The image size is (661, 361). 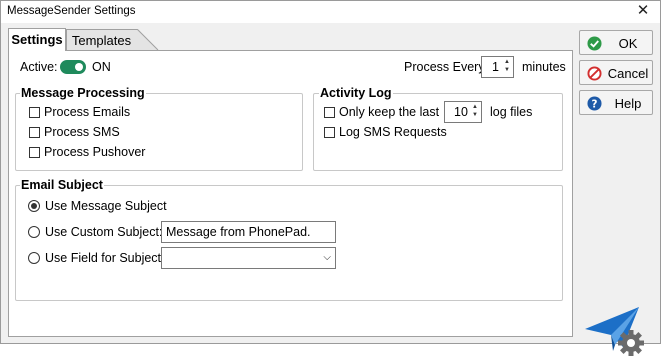 I want to click on process-sms-checkbox, so click(x=34, y=132).